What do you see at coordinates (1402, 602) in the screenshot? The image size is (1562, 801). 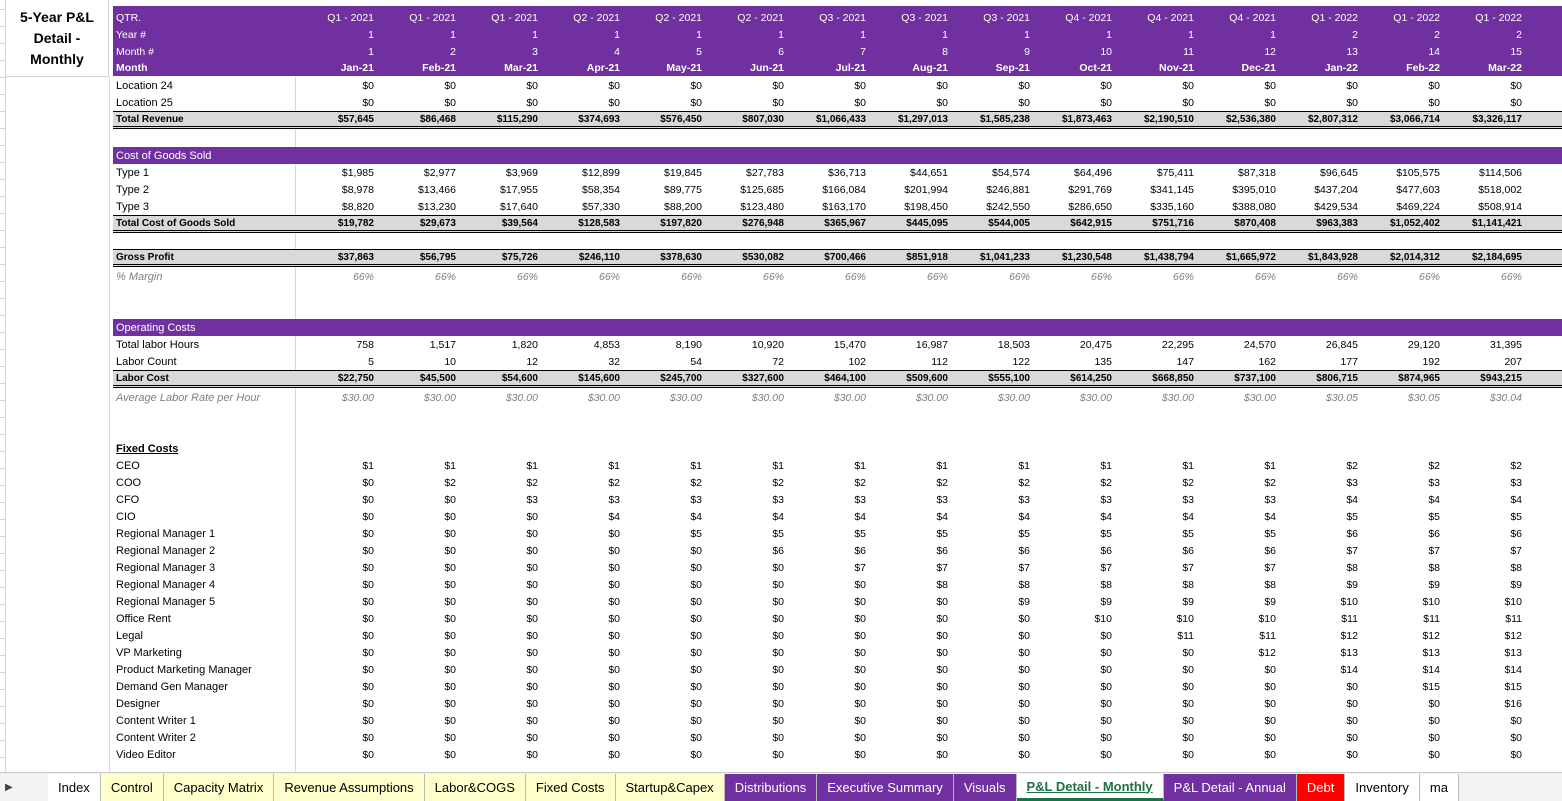 I see `cell: $10` at bounding box center [1402, 602].